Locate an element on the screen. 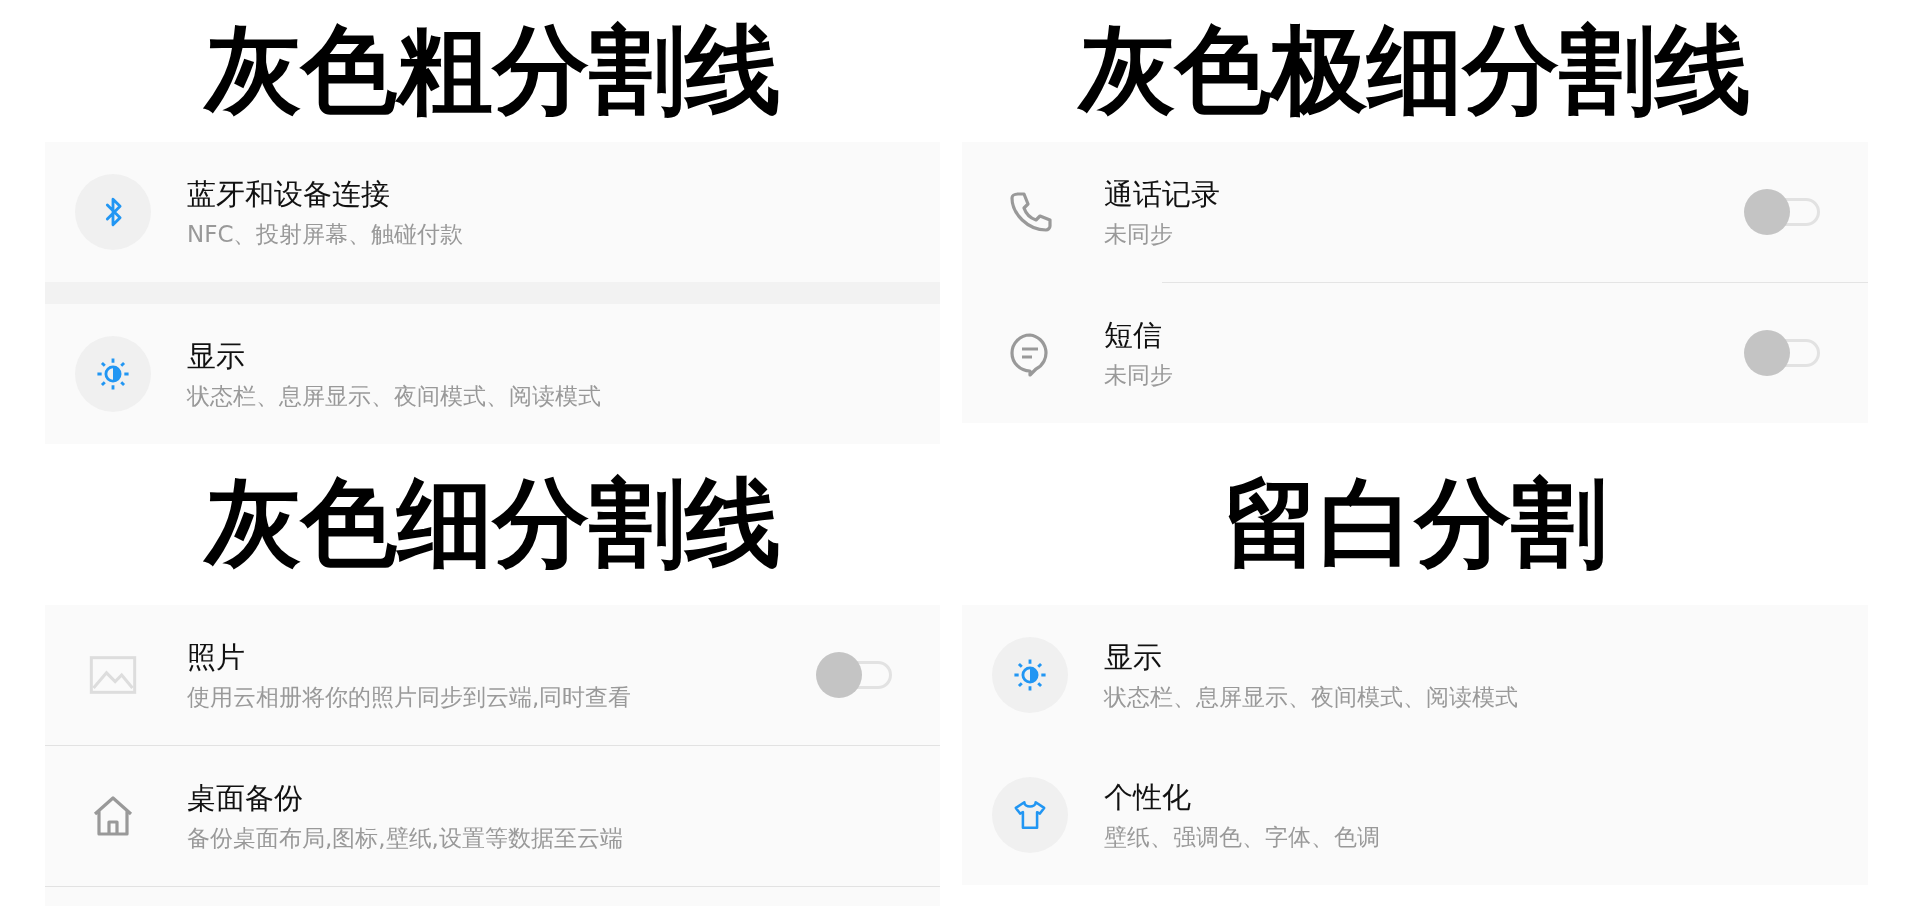 The width and height of the screenshot is (1920, 908). section-heading: 留白分割 is located at coordinates (1415, 523).